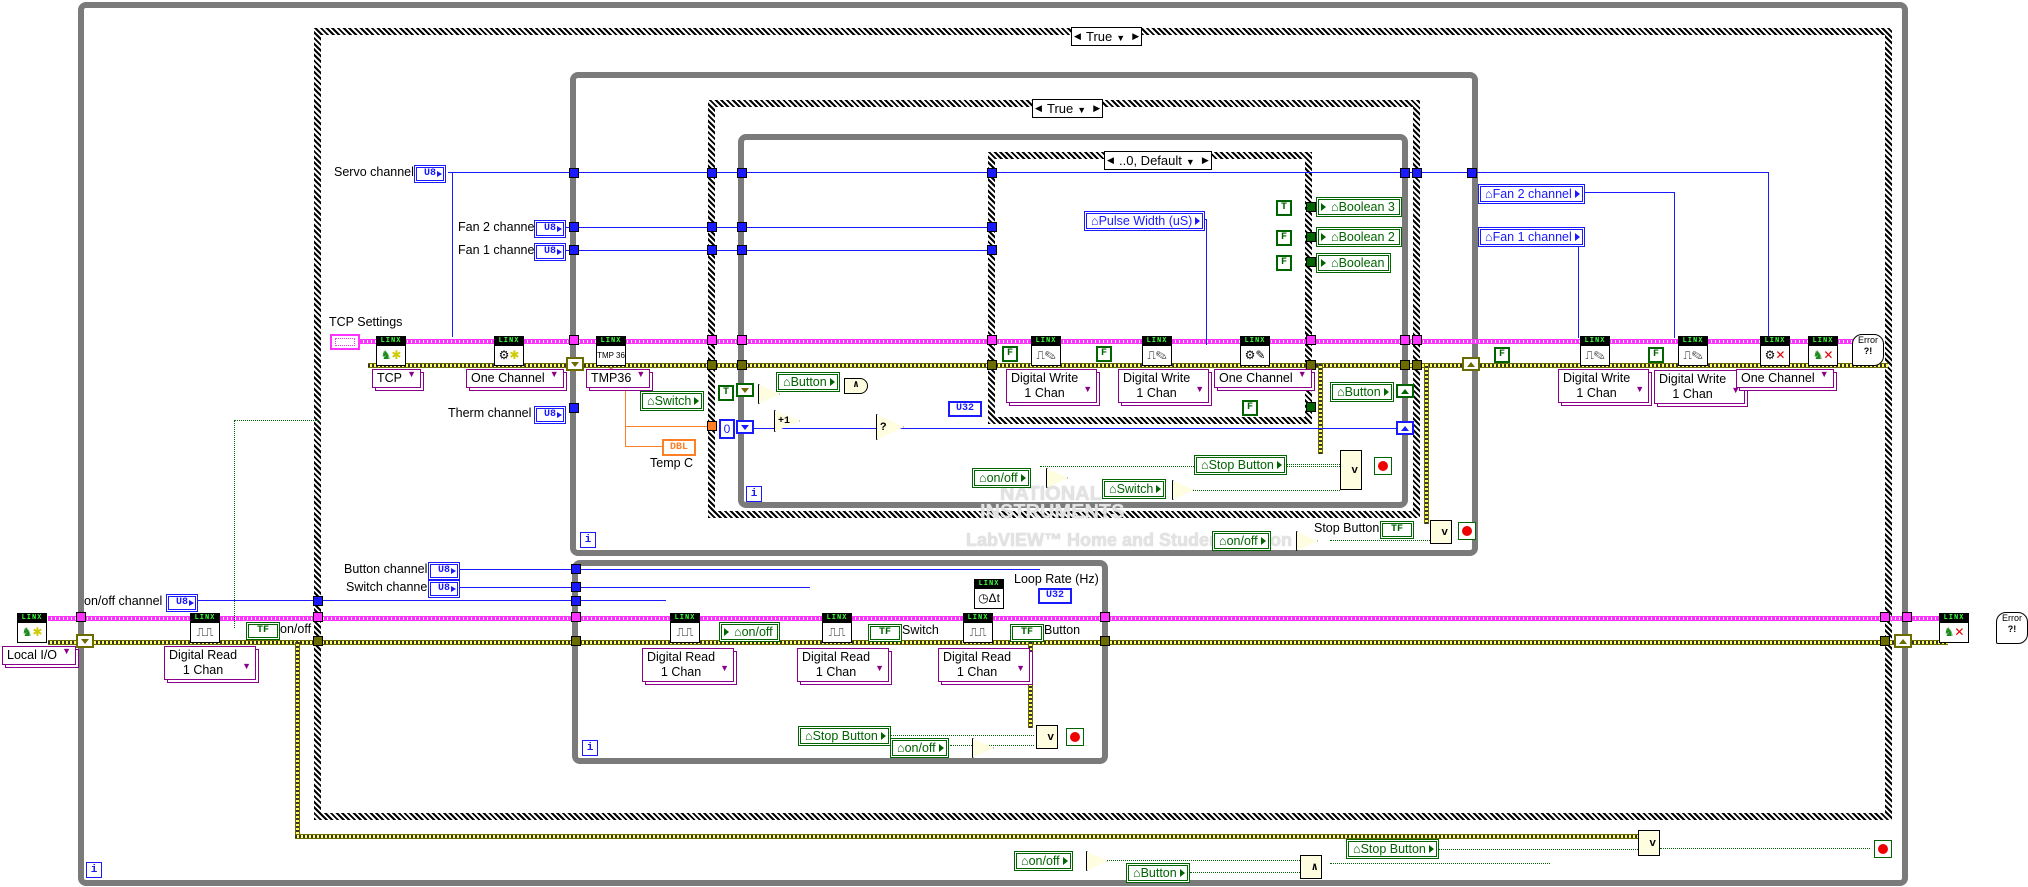 The height and width of the screenshot is (887, 2028). I want to click on pulse-width-local-variable: ⌂Pulse Width (uS), so click(1145, 221).